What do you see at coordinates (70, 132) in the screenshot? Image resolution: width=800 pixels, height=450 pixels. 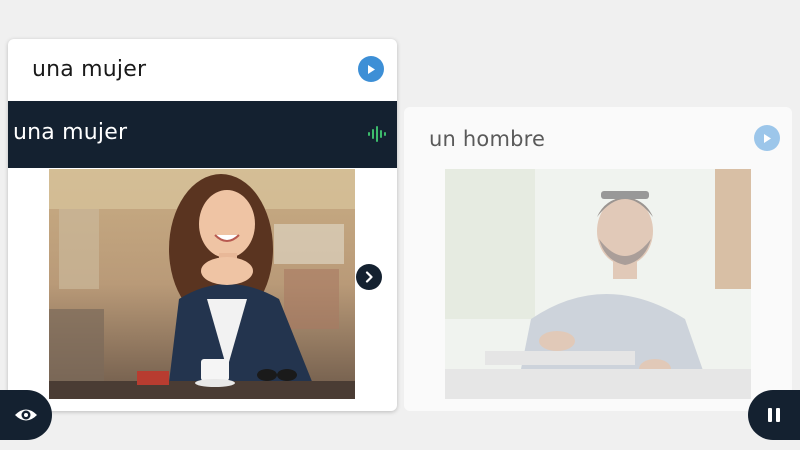 I see `spoken-answer-text: una mujer` at bounding box center [70, 132].